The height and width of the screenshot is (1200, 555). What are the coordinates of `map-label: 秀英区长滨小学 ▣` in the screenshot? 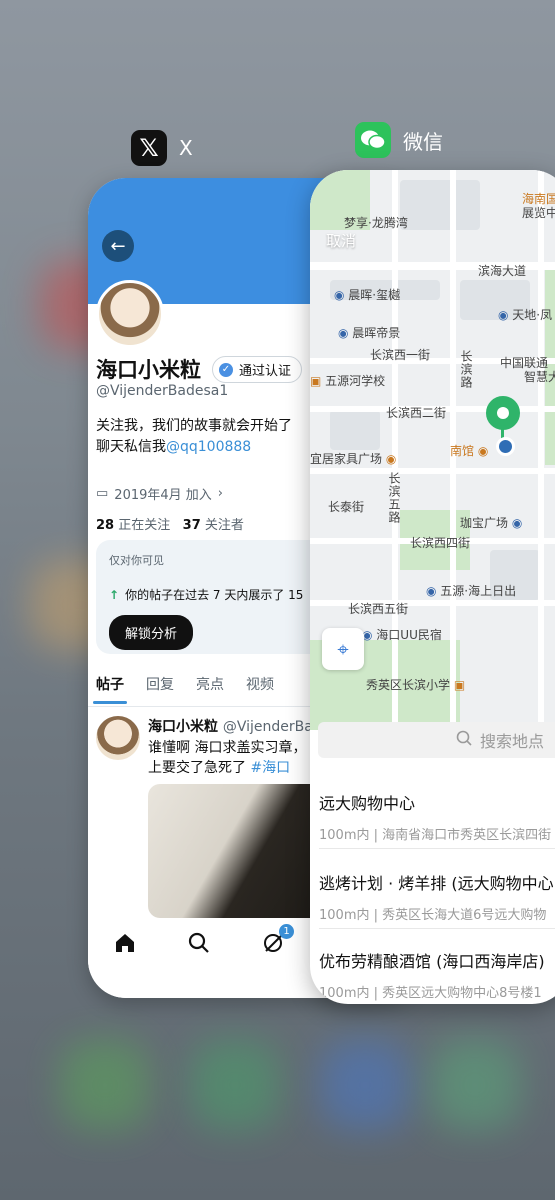 It's located at (416, 685).